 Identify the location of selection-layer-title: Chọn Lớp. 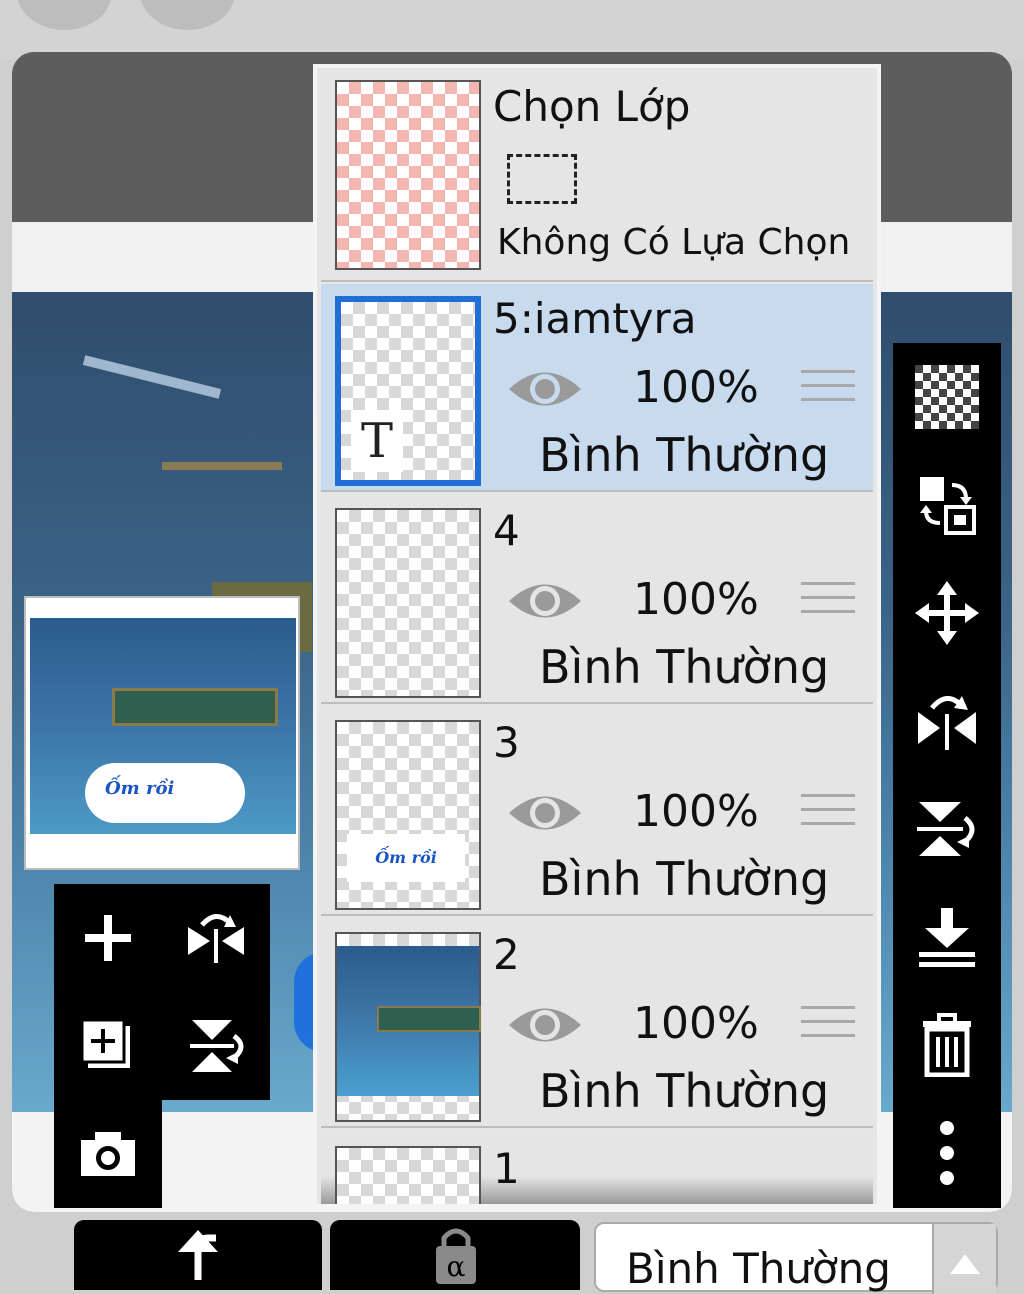
(592, 106).